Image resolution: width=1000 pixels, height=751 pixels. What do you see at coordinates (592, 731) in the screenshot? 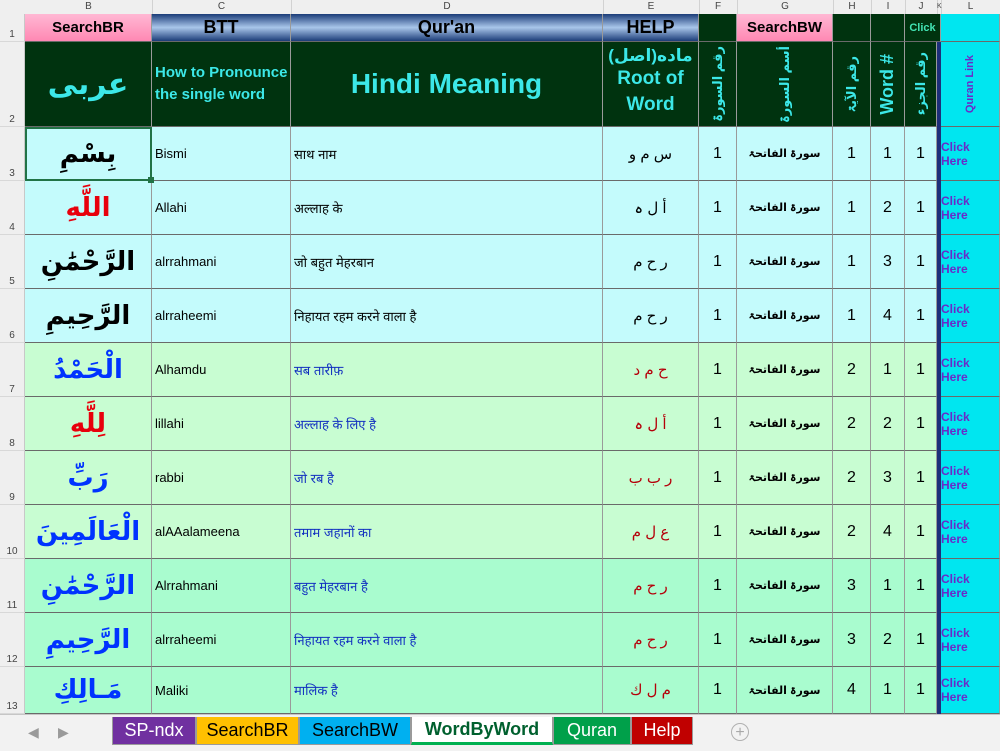
I see `tab-quran: Quran` at bounding box center [592, 731].